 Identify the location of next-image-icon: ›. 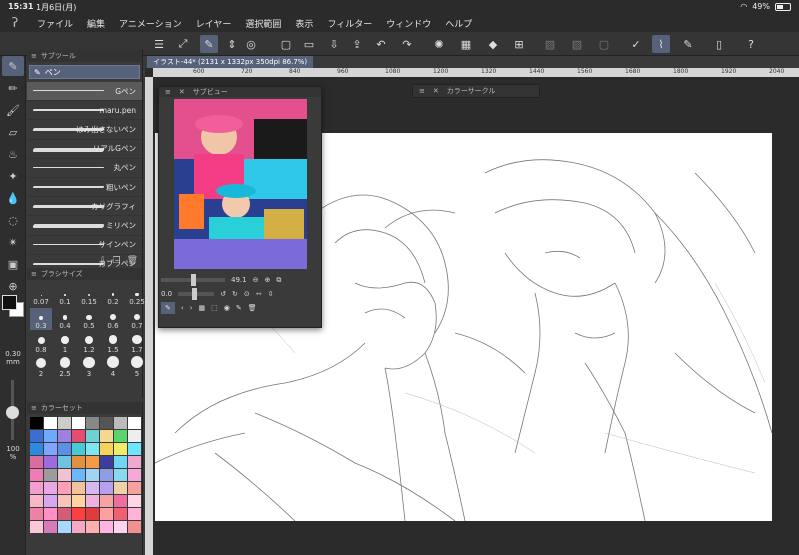
(191, 308).